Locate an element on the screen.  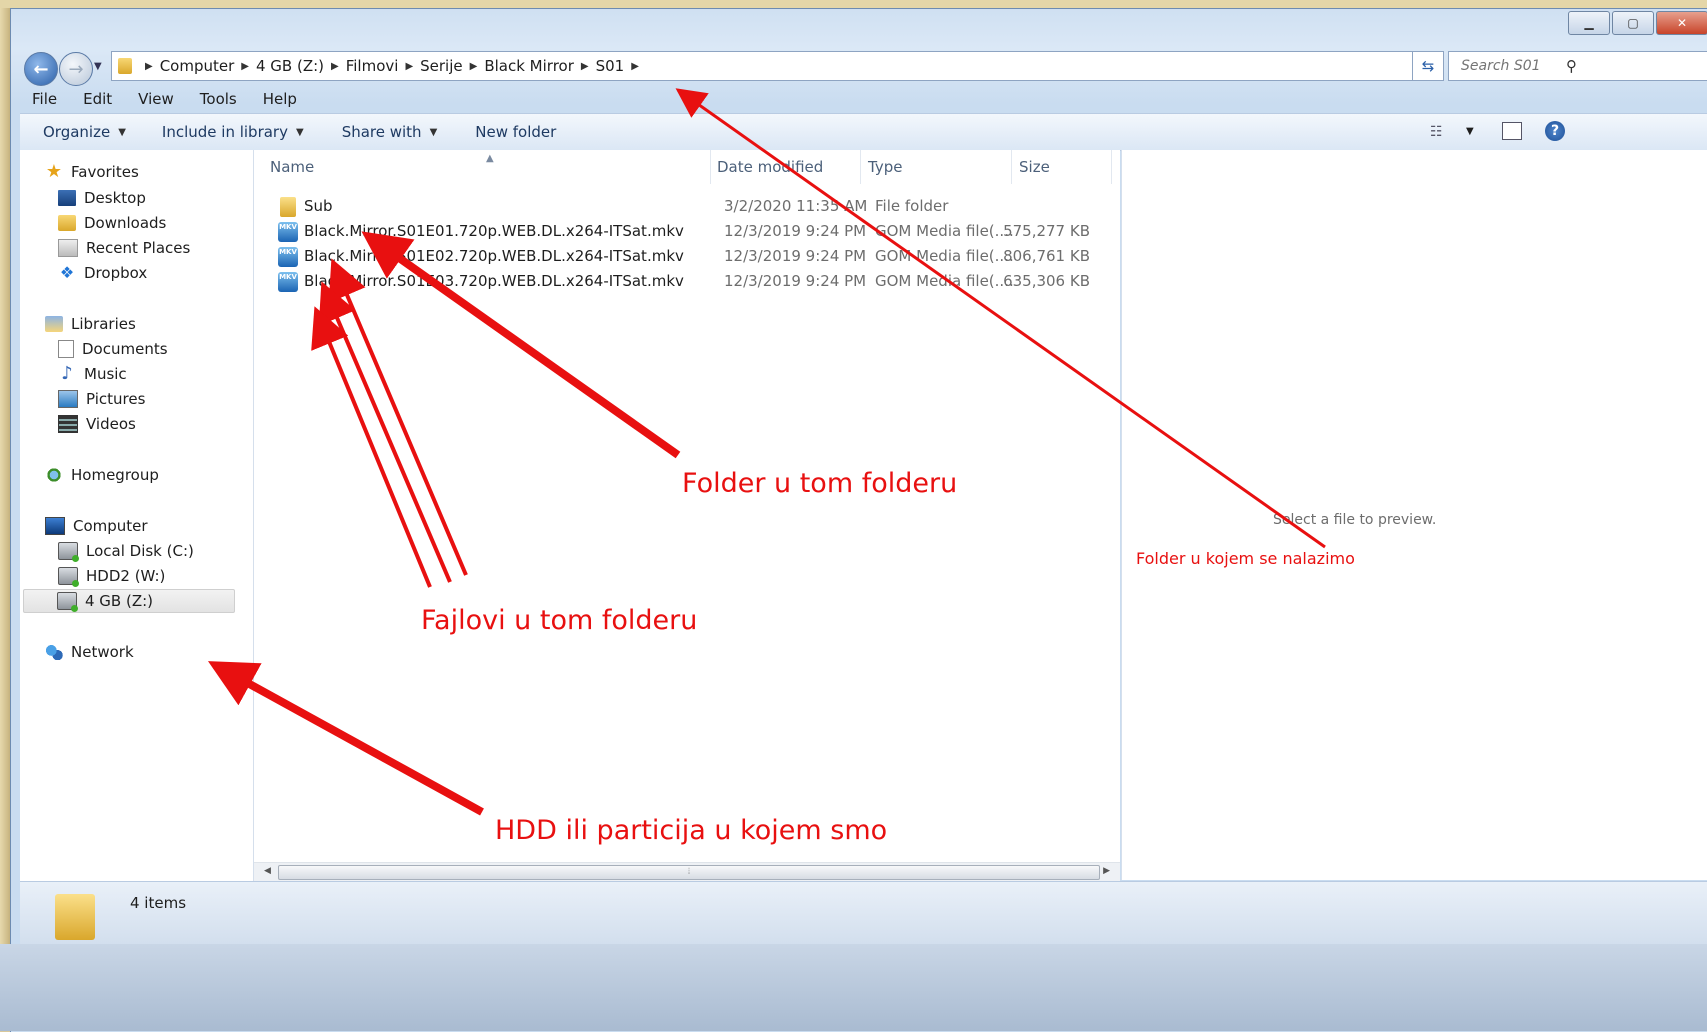
downloads-icon is located at coordinates (67, 223).